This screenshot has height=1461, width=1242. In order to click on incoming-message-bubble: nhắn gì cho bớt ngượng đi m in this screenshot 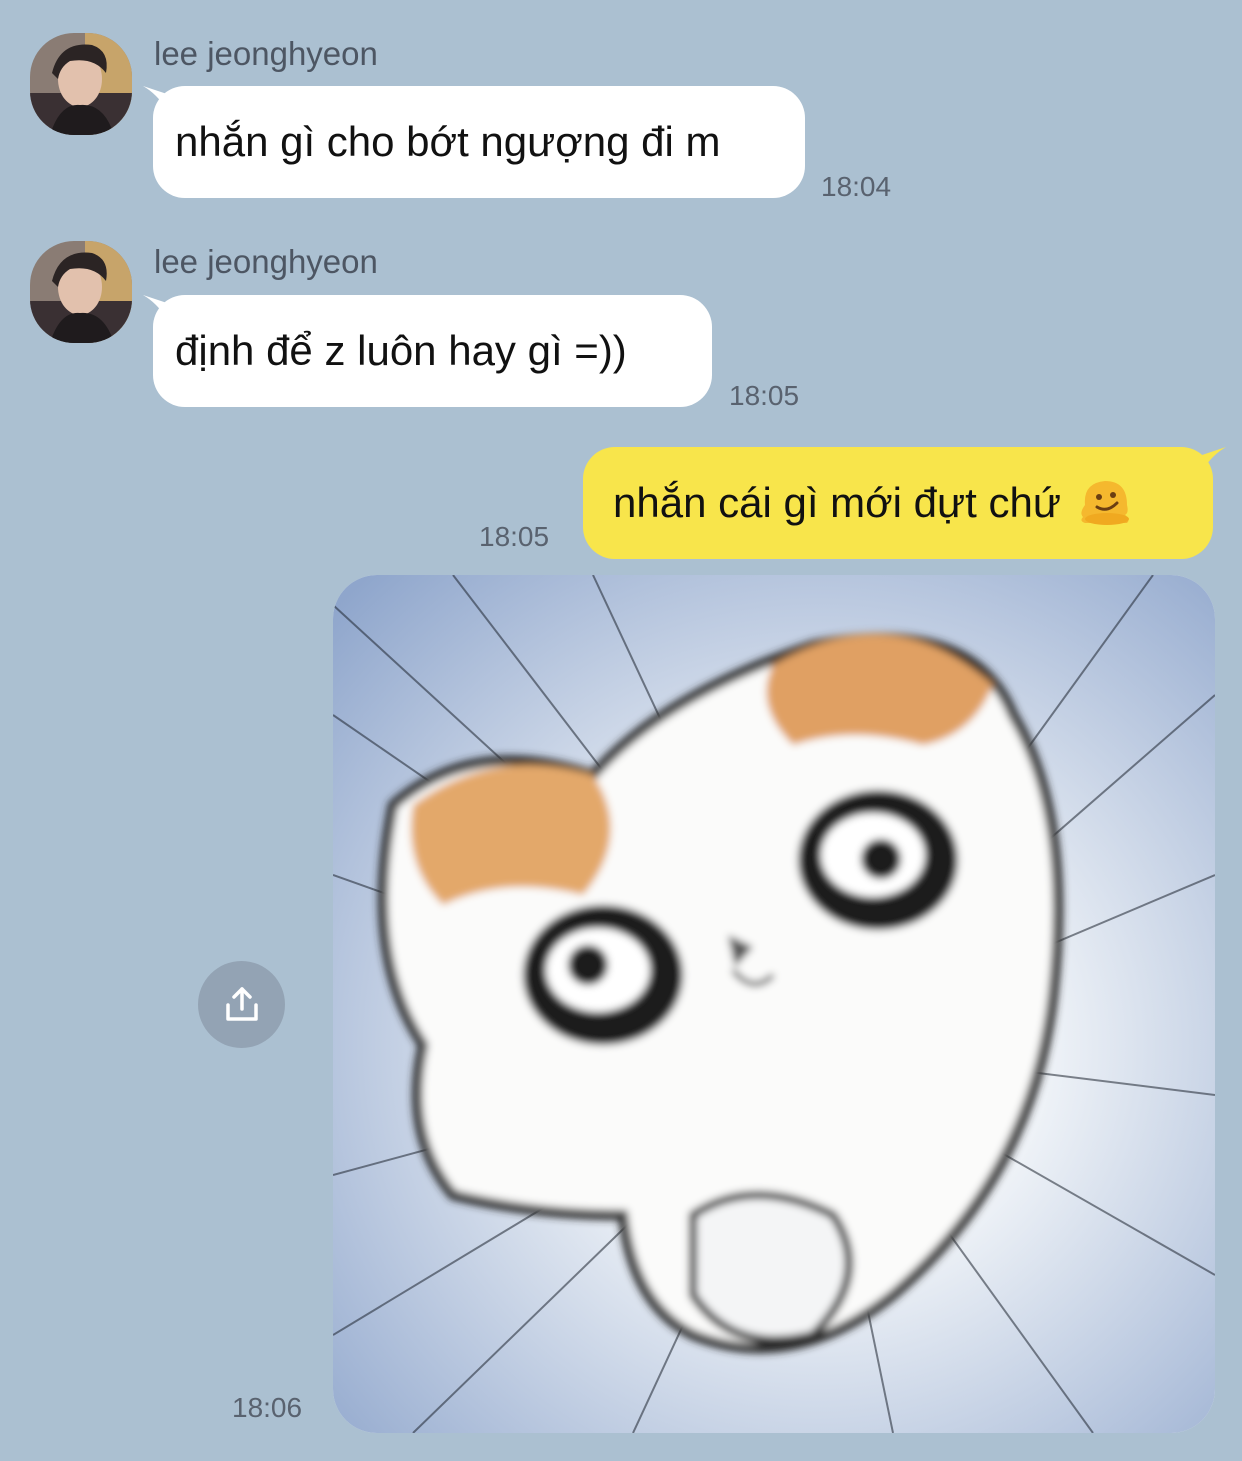, I will do `click(479, 142)`.